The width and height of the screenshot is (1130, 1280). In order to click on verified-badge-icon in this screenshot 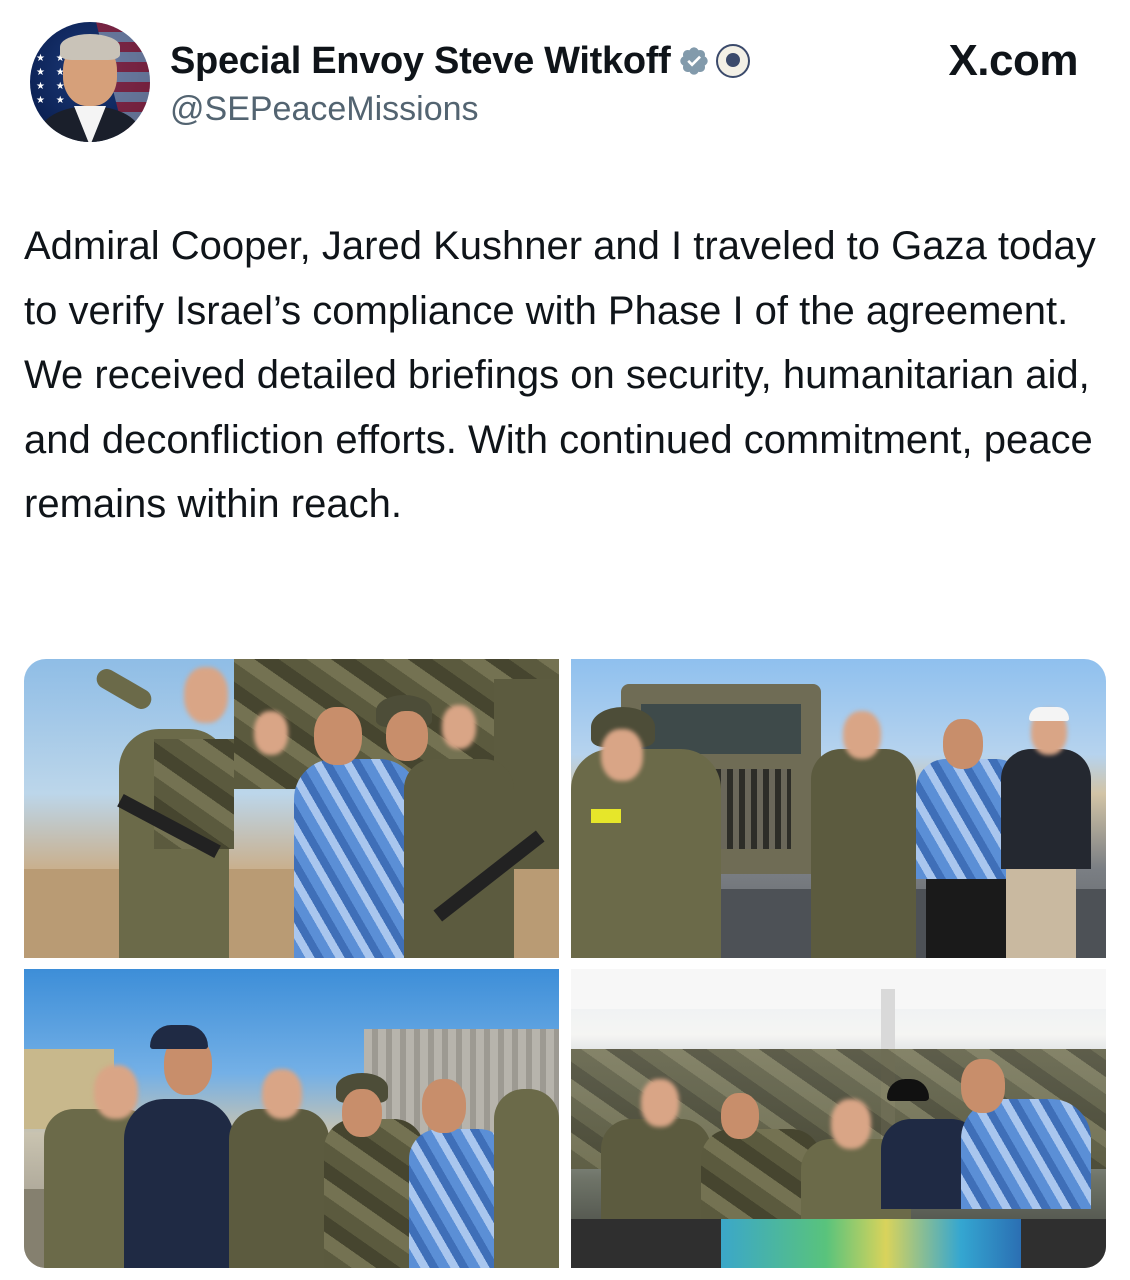, I will do `click(694, 61)`.